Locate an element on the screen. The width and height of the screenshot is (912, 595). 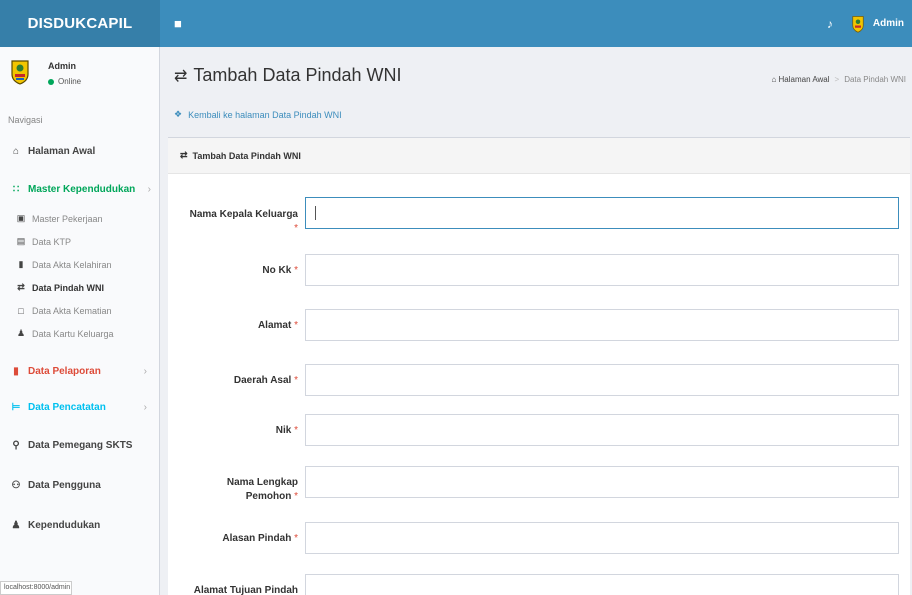
sidebar-item-label: Halaman Awal is located at coordinates (62, 151).